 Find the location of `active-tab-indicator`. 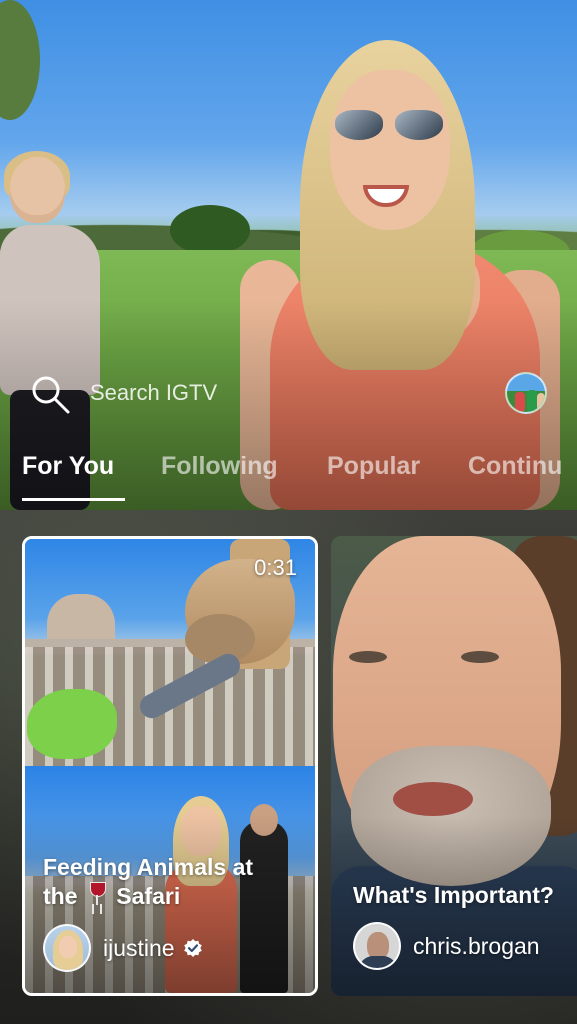

active-tab-indicator is located at coordinates (73, 499).